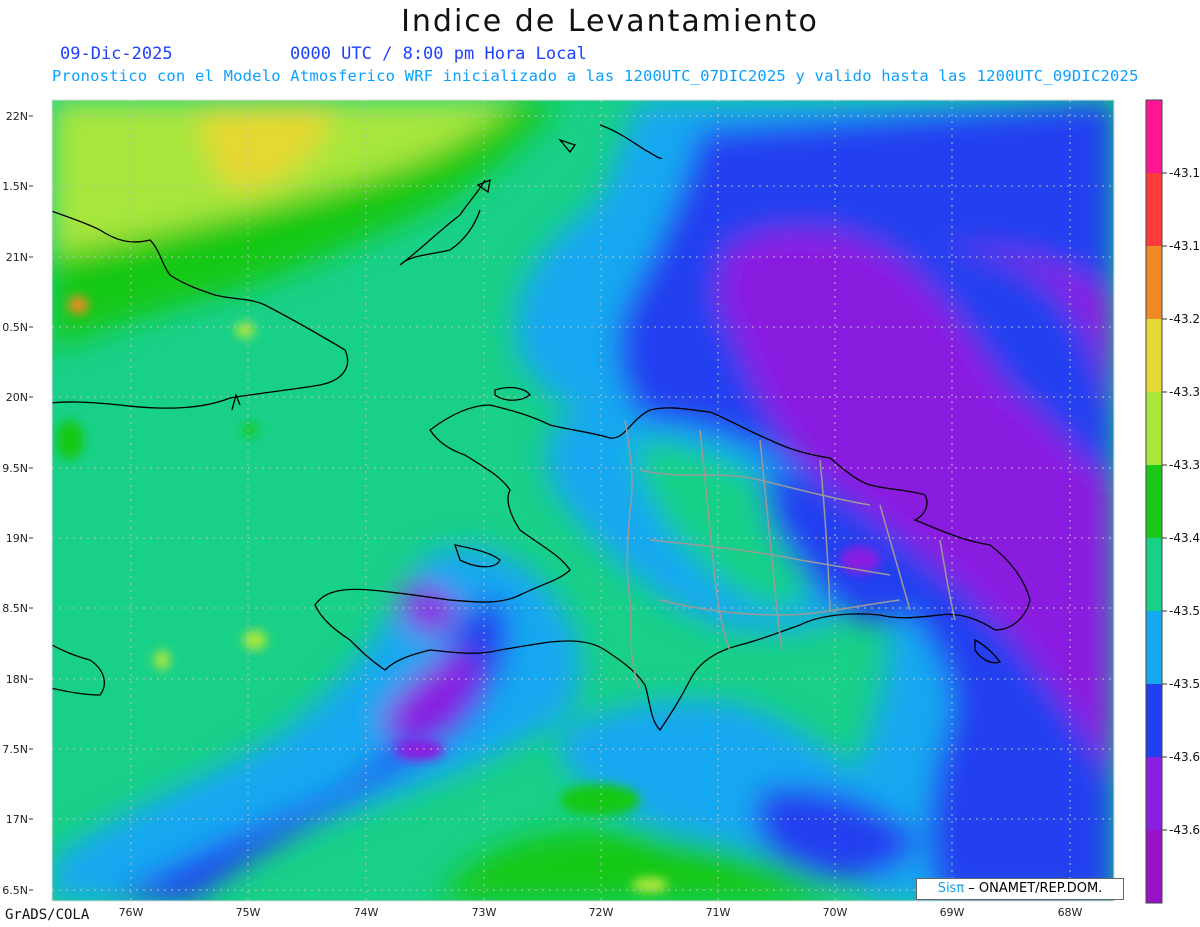 This screenshot has height=927, width=1200. I want to click on credit-text: – ONAMET/REP.DOM., so click(1033, 888).